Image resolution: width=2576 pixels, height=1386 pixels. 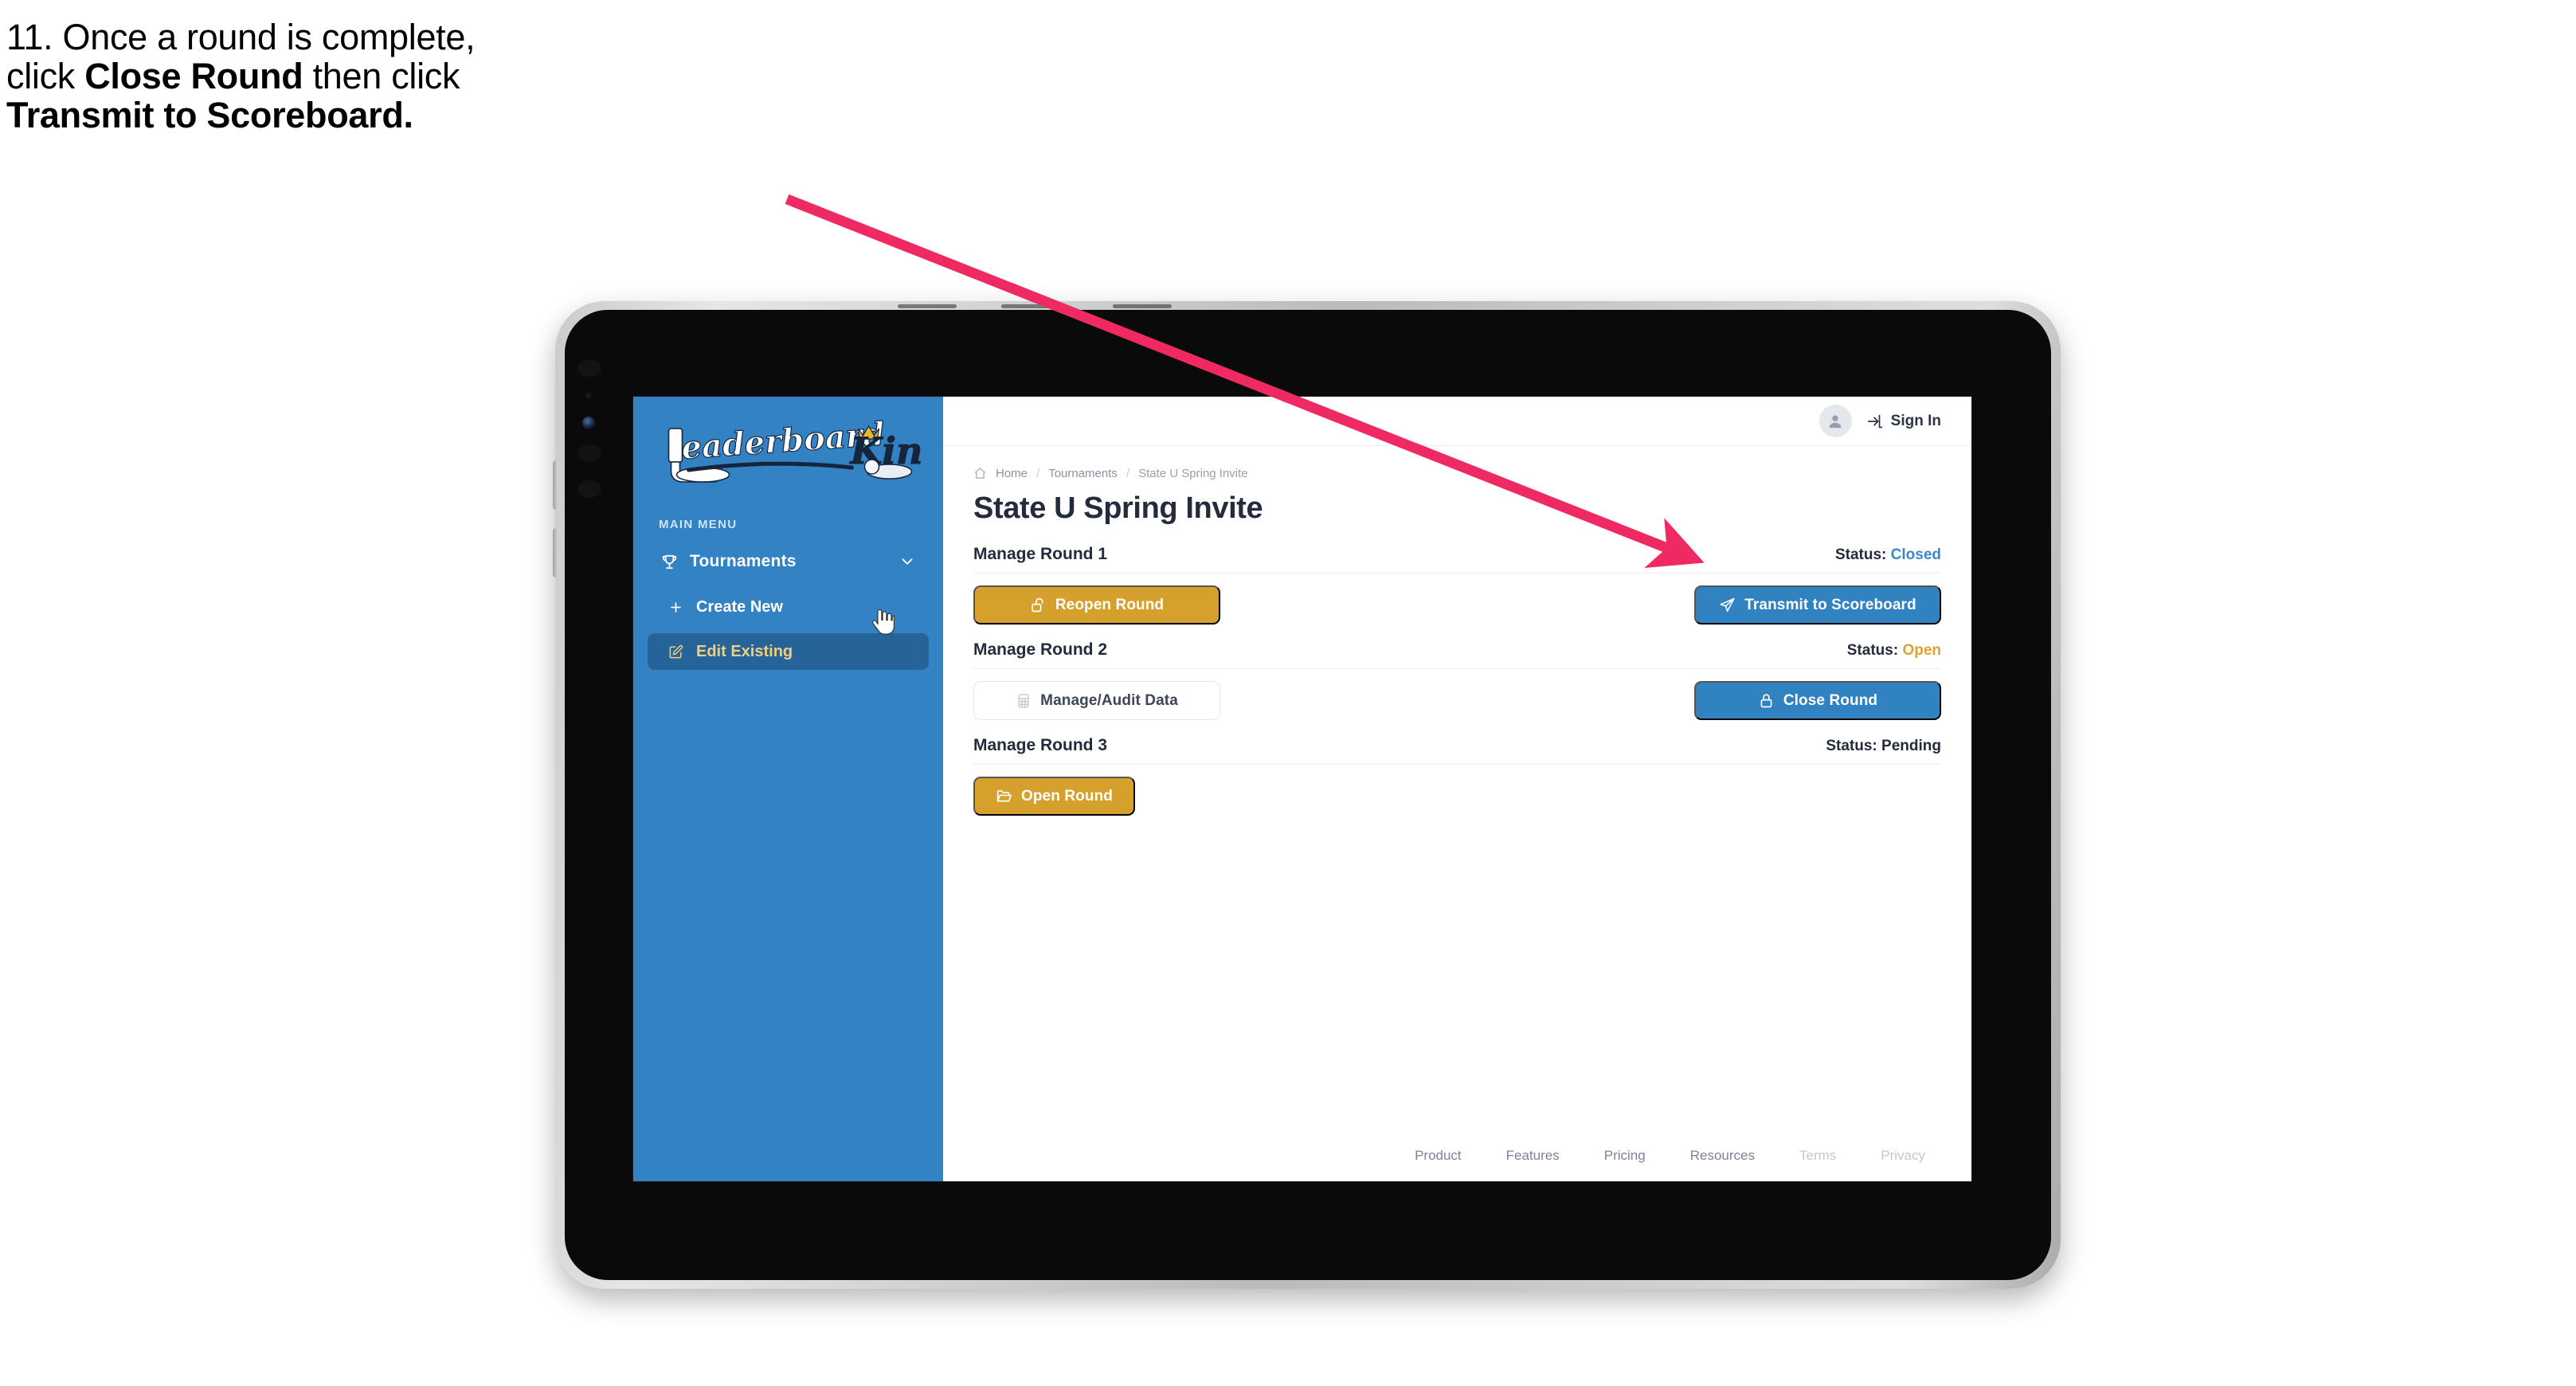 What do you see at coordinates (1457, 750) in the screenshot?
I see `round-header: Manage Round 3 Status: Pending` at bounding box center [1457, 750].